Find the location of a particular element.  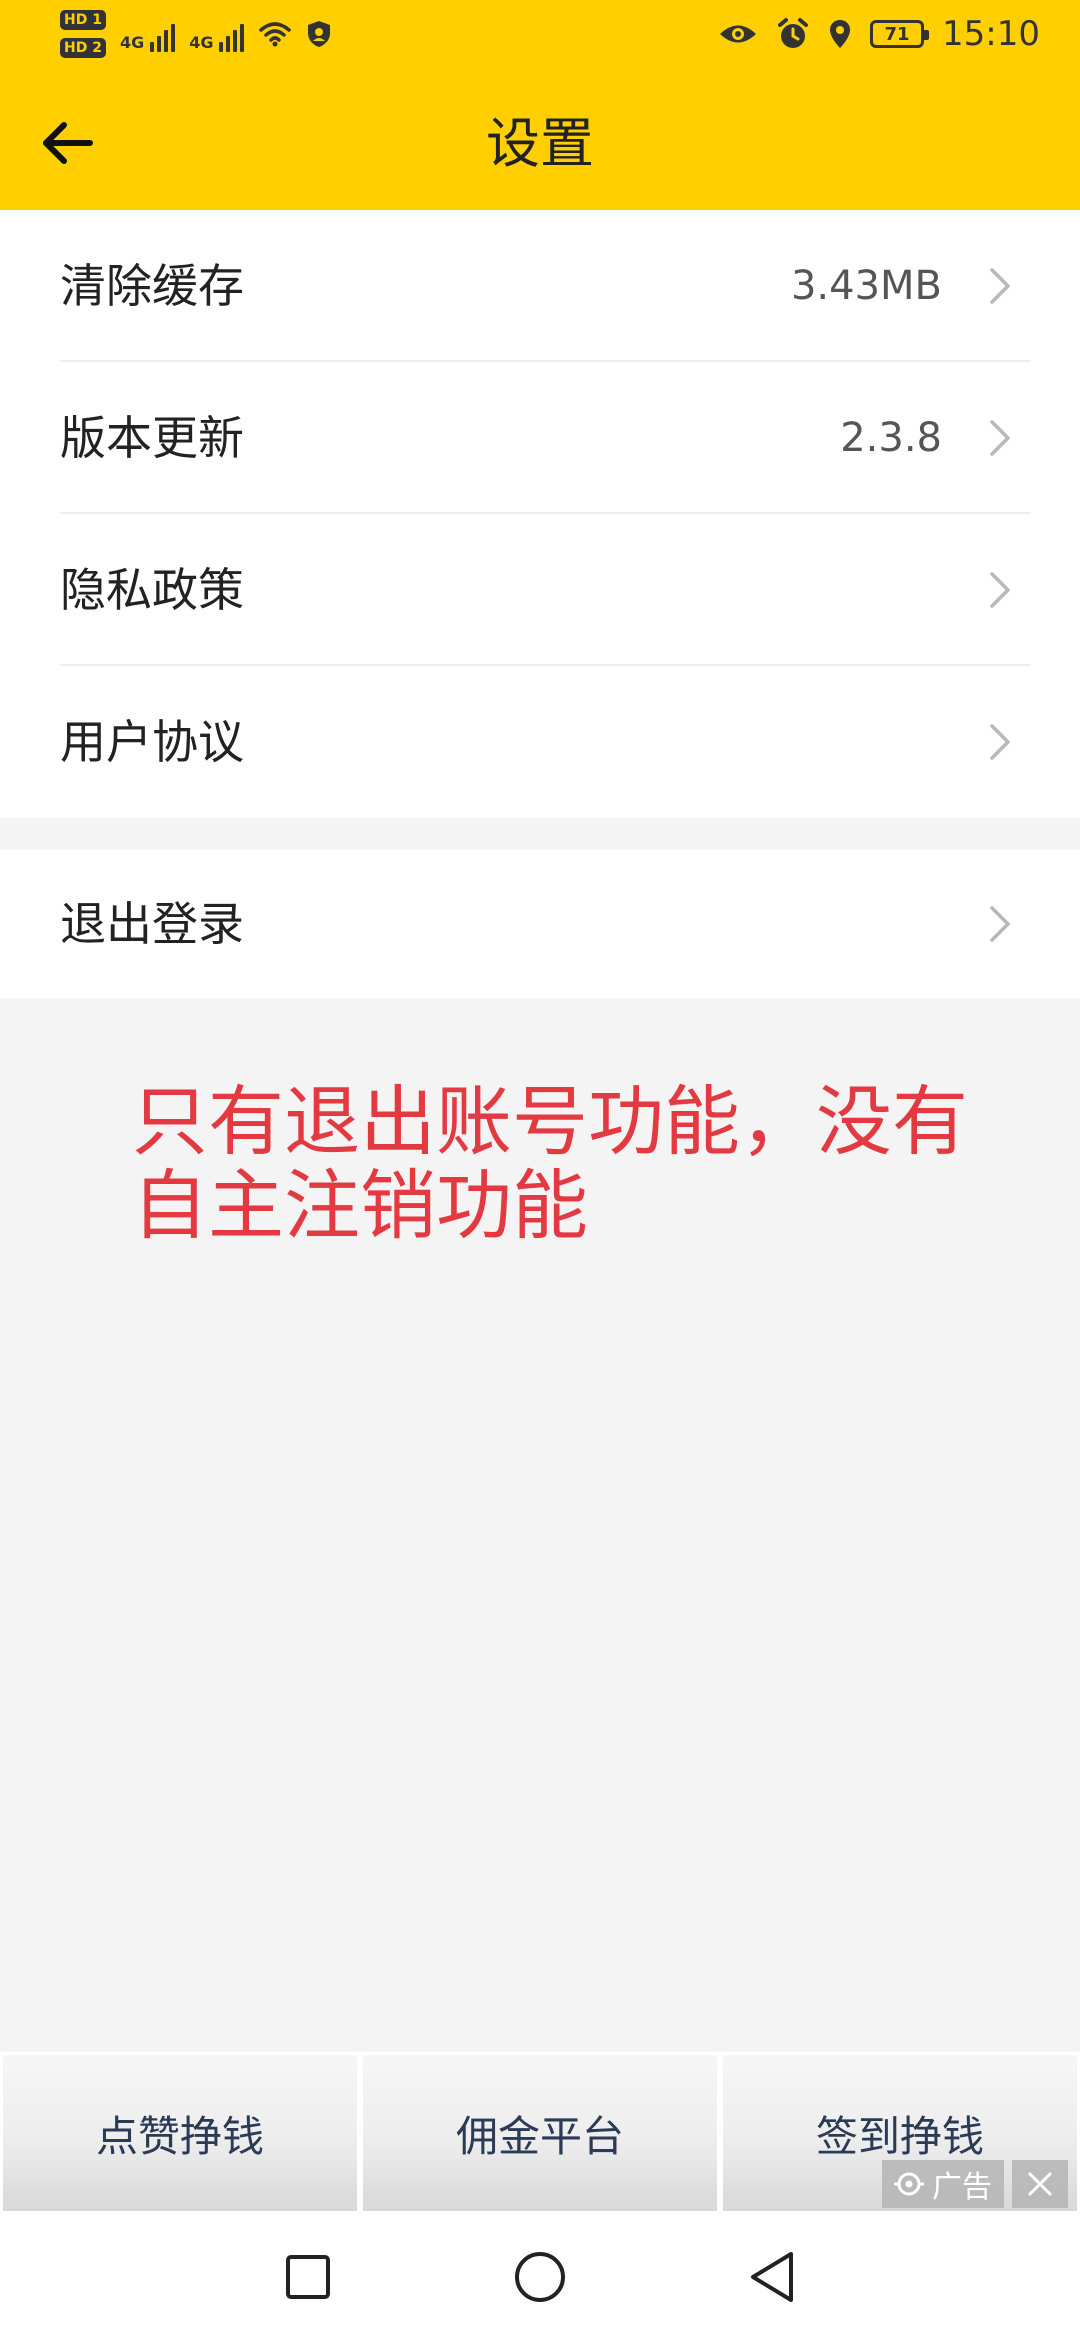

network-1-label: 4G is located at coordinates (132, 42).